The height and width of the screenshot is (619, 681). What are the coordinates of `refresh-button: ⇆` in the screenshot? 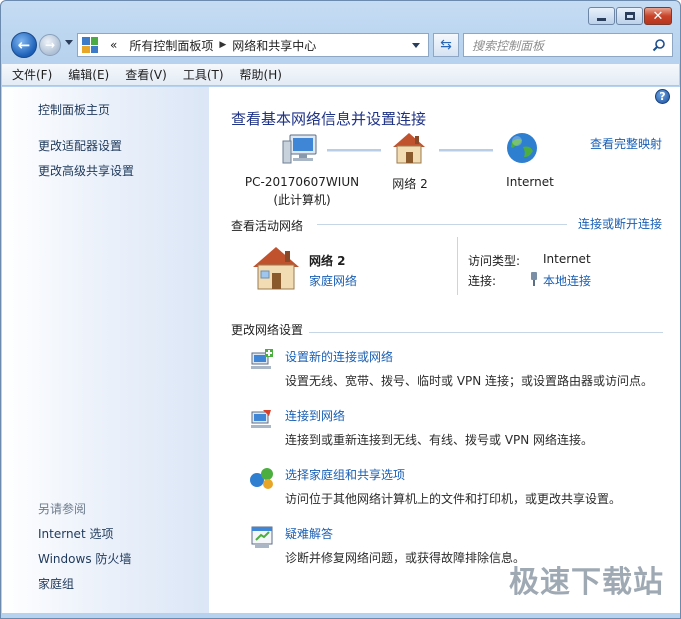 It's located at (446, 45).